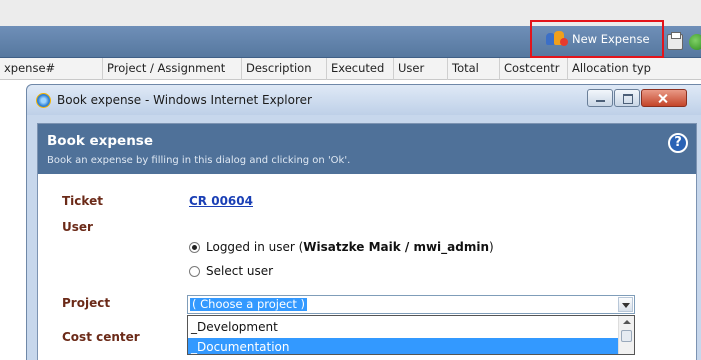 This screenshot has height=360, width=701. What do you see at coordinates (77, 227) in the screenshot?
I see `user-label: User` at bounding box center [77, 227].